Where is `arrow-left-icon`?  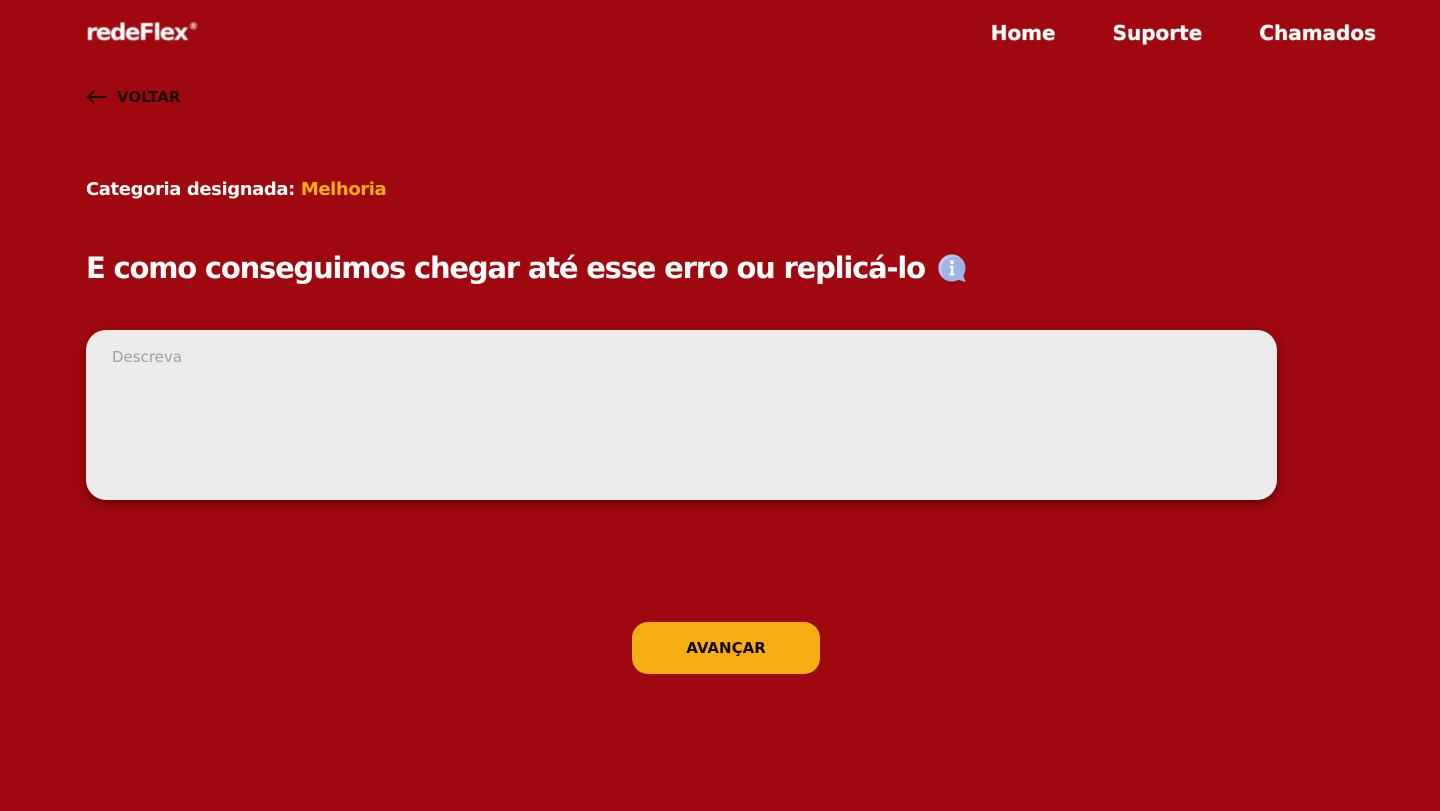
arrow-left-icon is located at coordinates (97, 97).